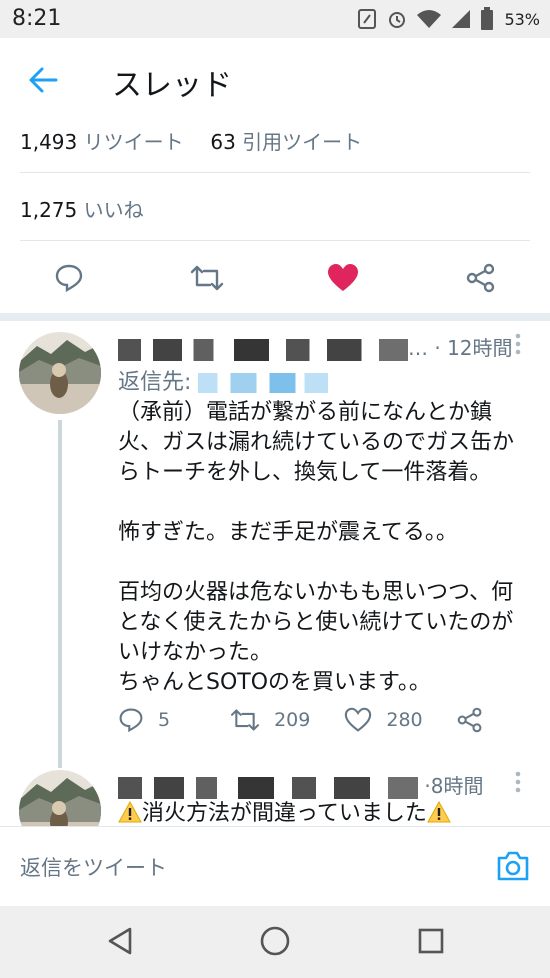 This screenshot has width=550, height=978. I want to click on nav-home-icon, so click(275, 941).